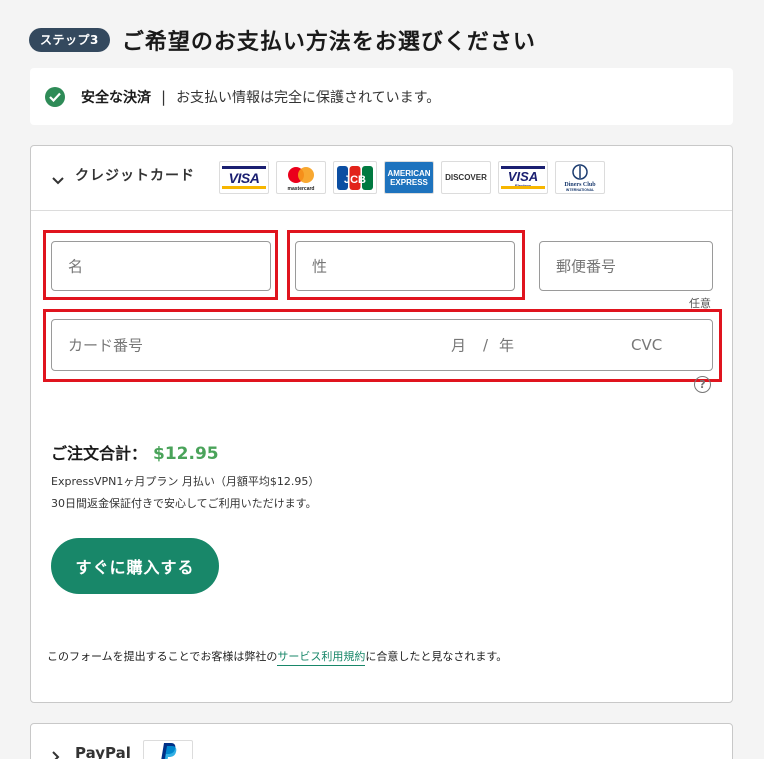 Image resolution: width=764 pixels, height=759 pixels. Describe the element at coordinates (58, 179) in the screenshot. I see `chevron-down-icon` at that location.